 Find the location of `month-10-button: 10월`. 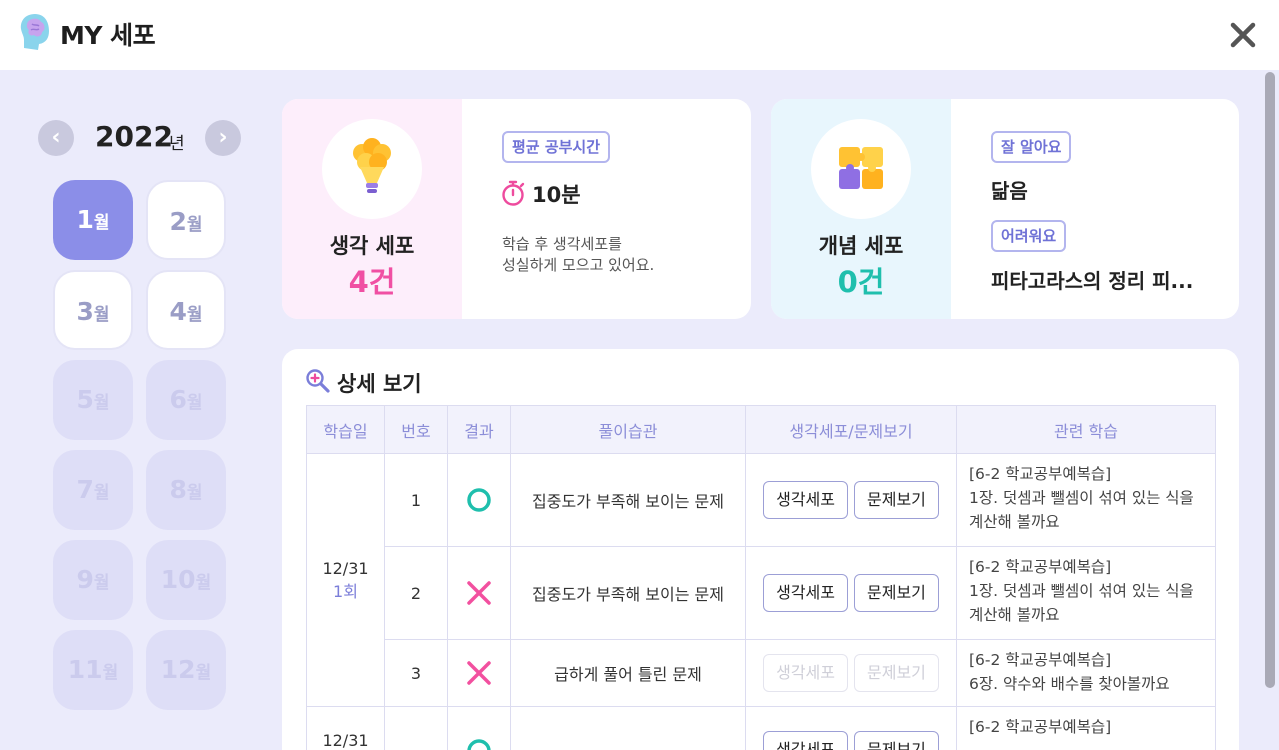

month-10-button: 10월 is located at coordinates (186, 580).